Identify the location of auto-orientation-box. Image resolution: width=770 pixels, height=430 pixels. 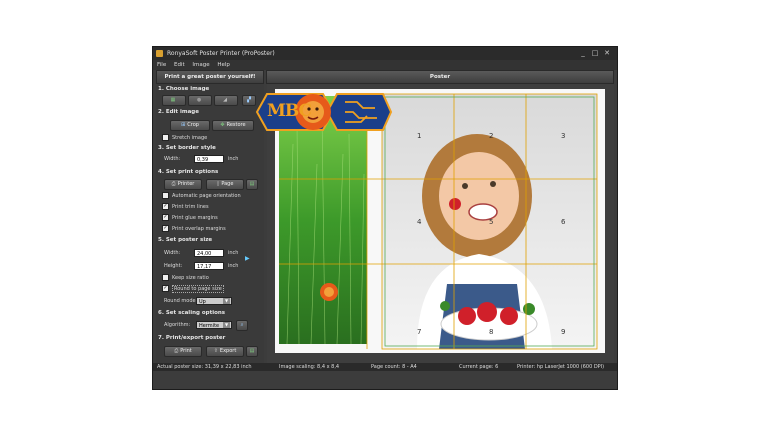
(165, 195).